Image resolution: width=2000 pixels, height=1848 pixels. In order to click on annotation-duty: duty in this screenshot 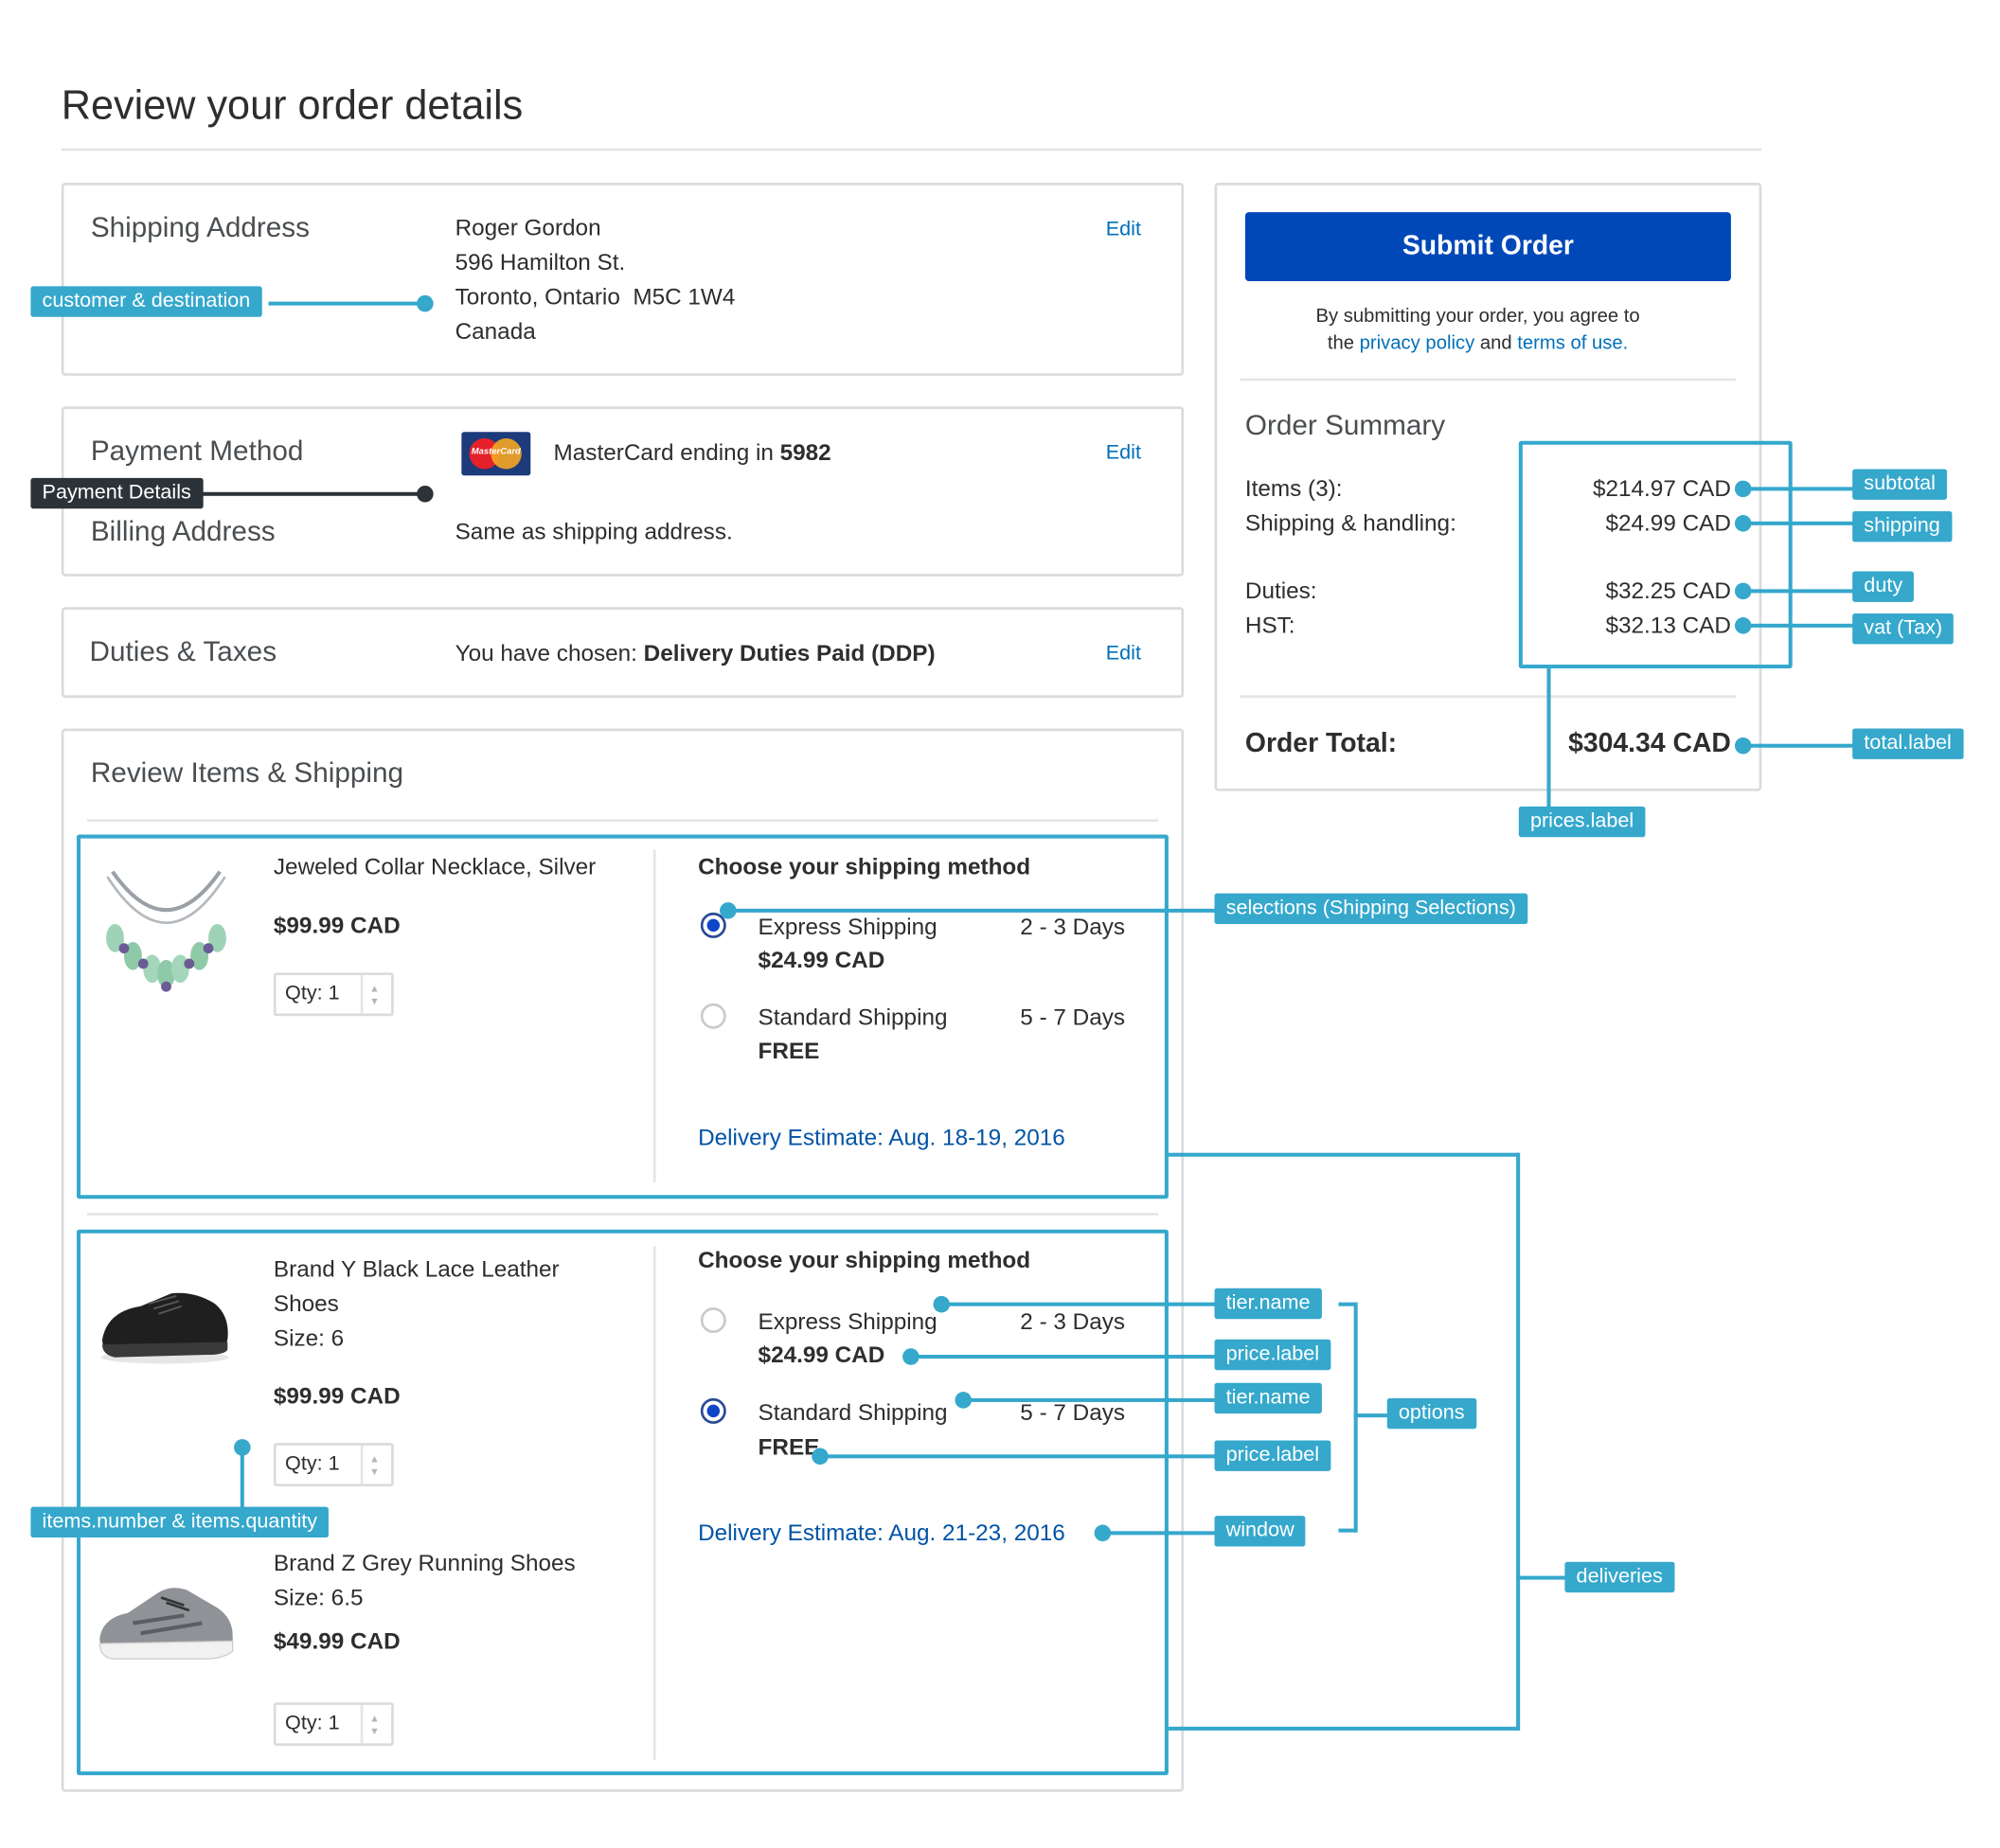, I will do `click(1884, 586)`.